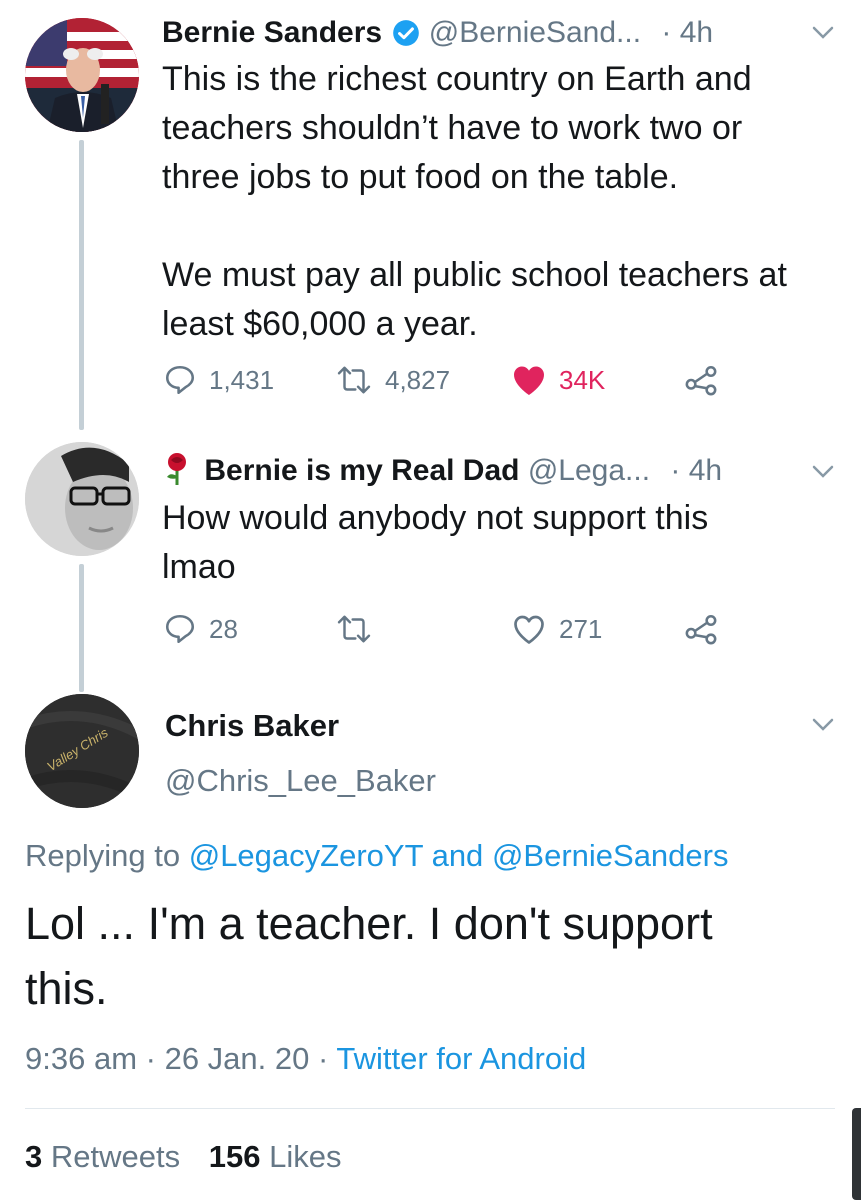 This screenshot has width=861, height=1200. I want to click on like-label: Likes, so click(305, 1156).